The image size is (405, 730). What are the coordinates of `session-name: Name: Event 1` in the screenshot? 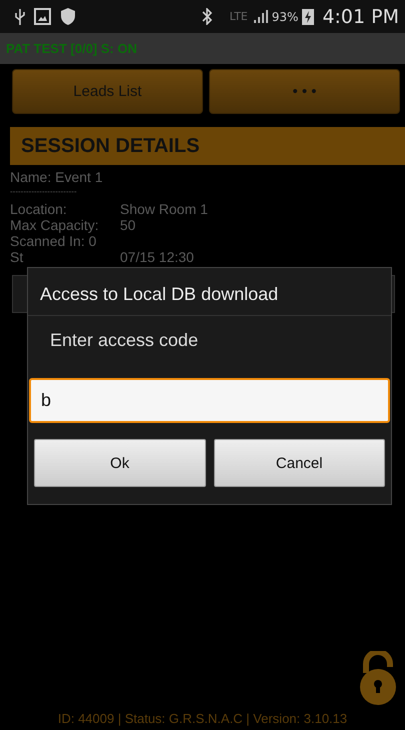 It's located at (57, 177).